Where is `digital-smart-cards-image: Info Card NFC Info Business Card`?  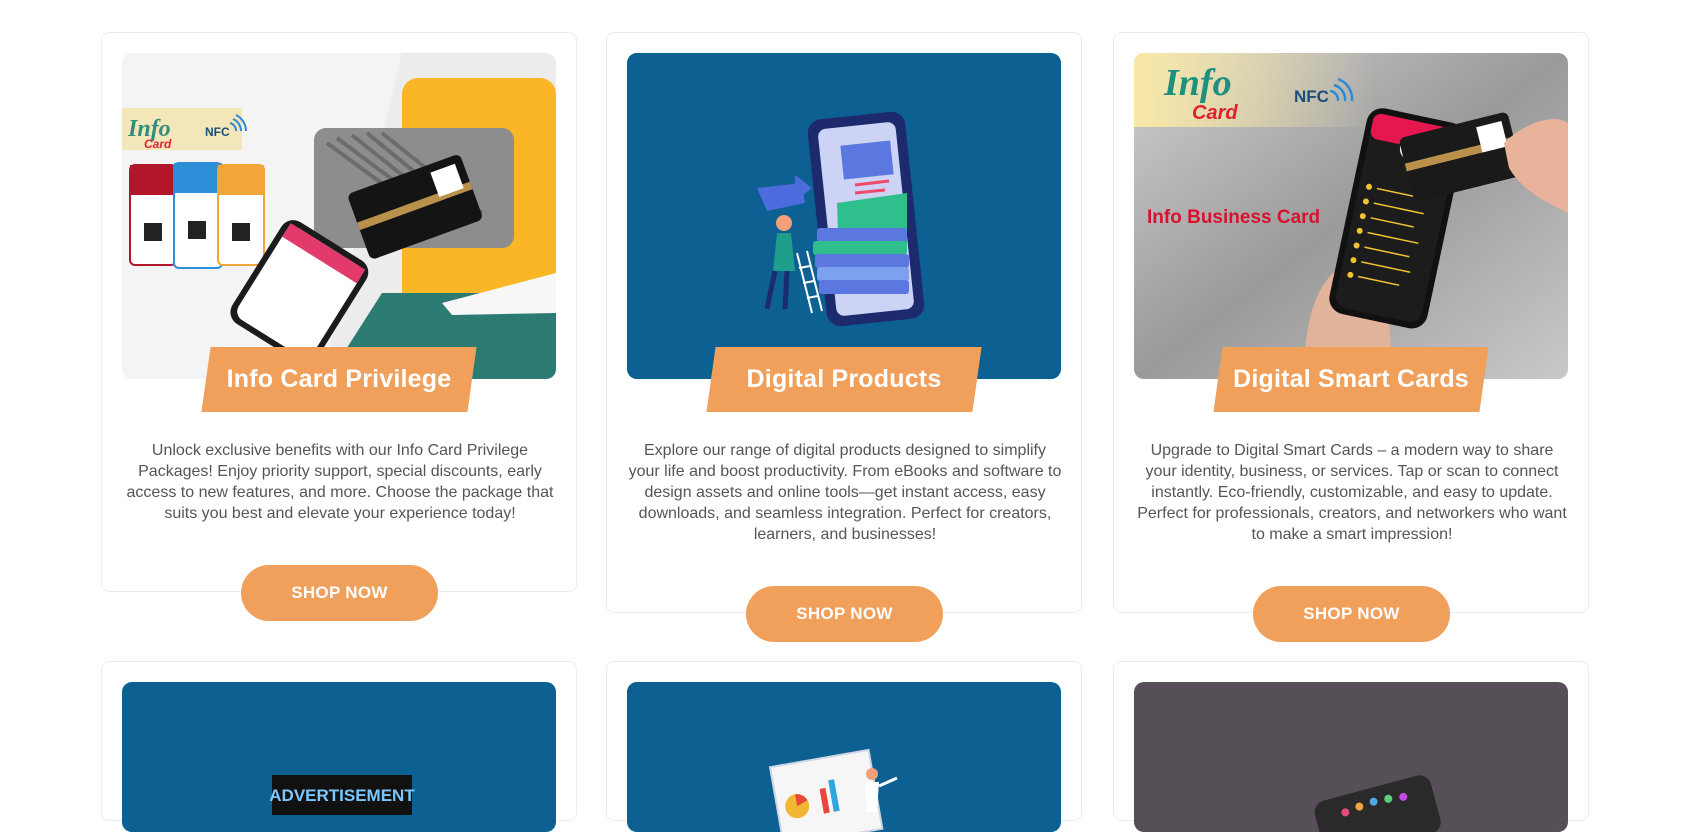
digital-smart-cards-image: Info Card NFC Info Business Card is located at coordinates (1351, 216).